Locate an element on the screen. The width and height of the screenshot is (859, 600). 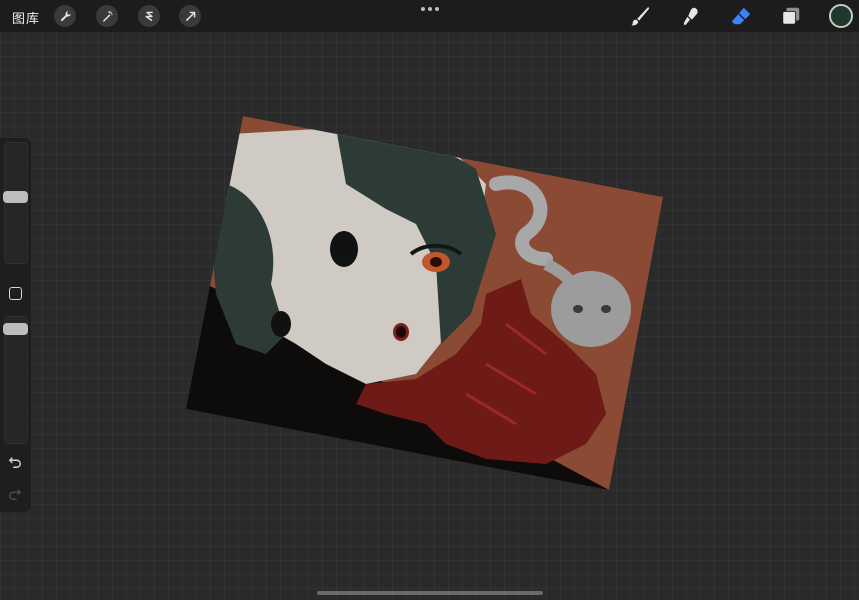
magic-wand-icon is located at coordinates (107, 16).